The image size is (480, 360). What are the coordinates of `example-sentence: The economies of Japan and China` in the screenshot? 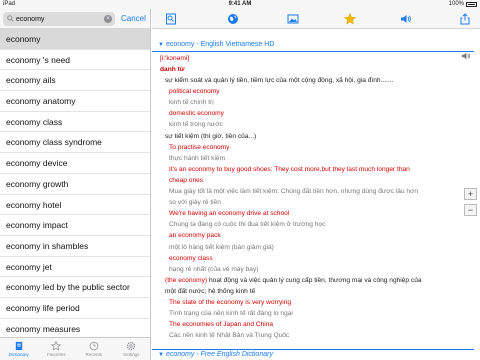 It's located at (221, 325).